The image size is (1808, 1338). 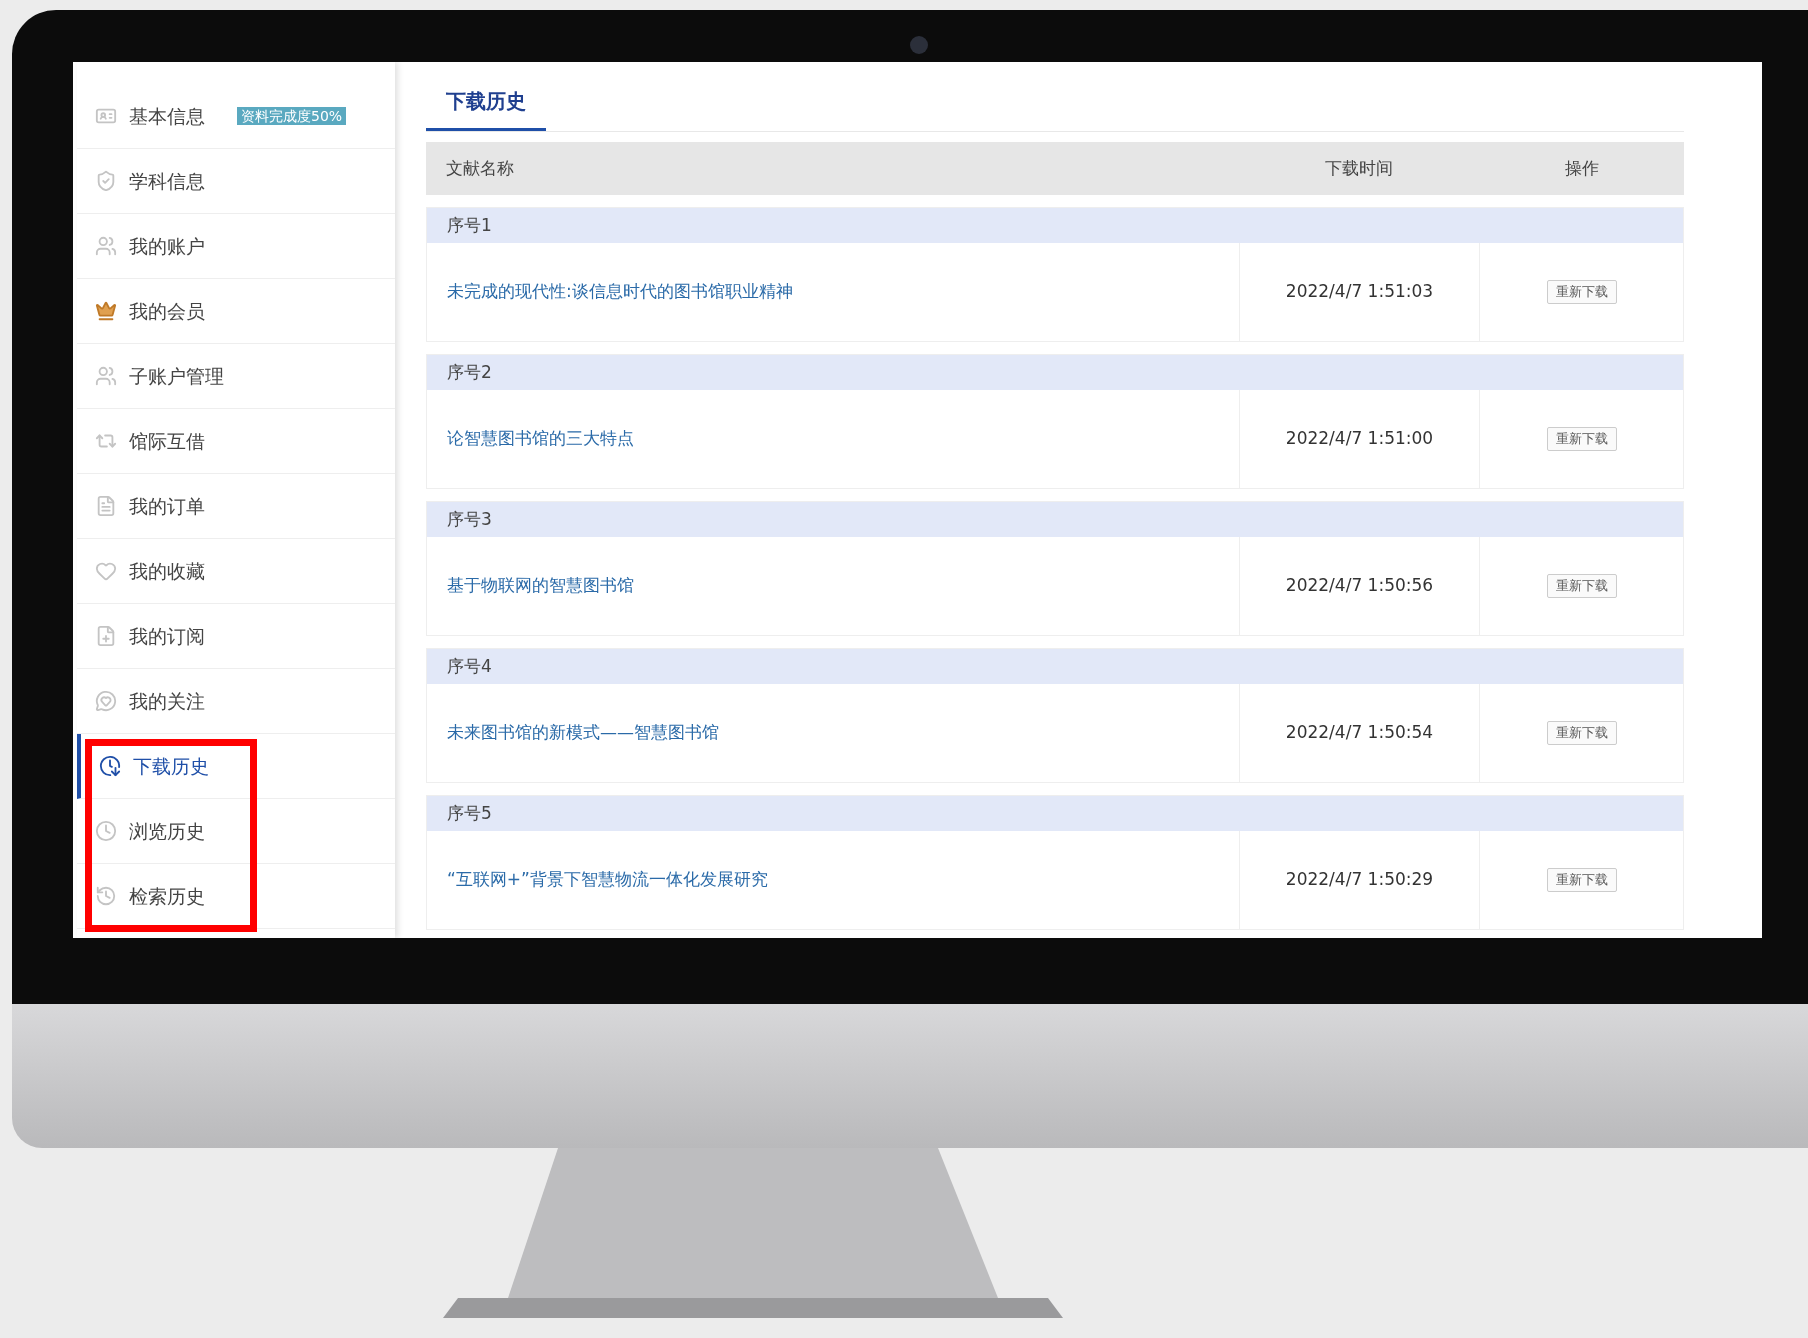 I want to click on chat-heart-icon, so click(x=106, y=701).